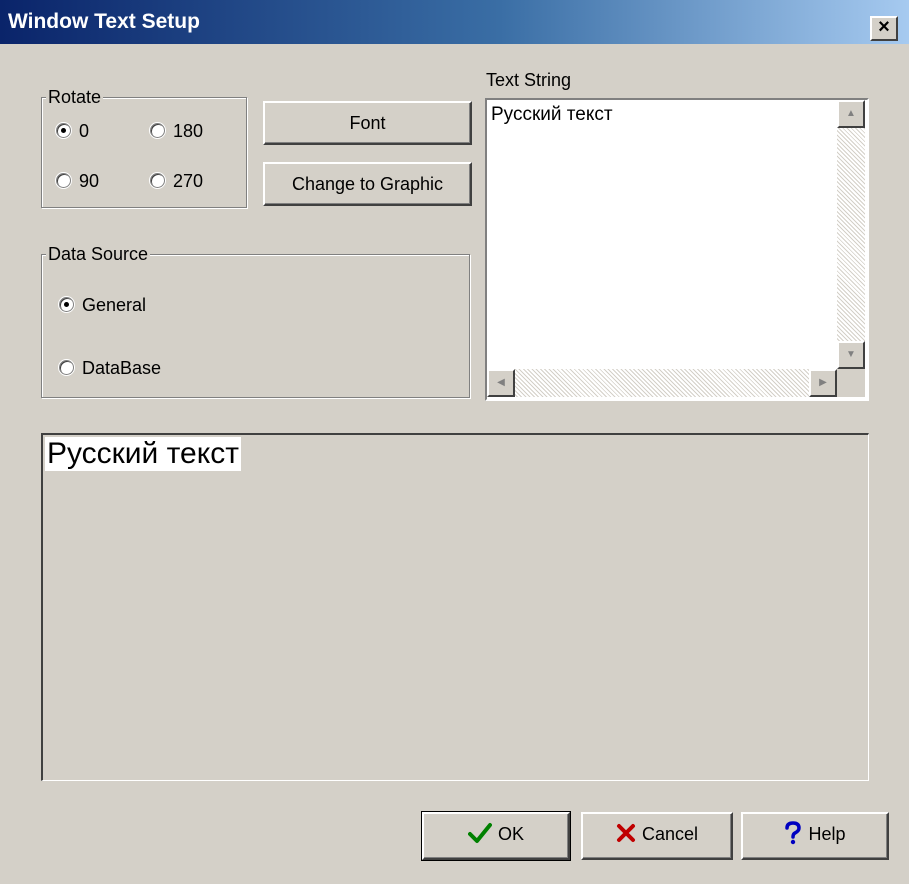 This screenshot has height=884, width=909. What do you see at coordinates (77, 181) in the screenshot?
I see `rotate-radio-90: 90` at bounding box center [77, 181].